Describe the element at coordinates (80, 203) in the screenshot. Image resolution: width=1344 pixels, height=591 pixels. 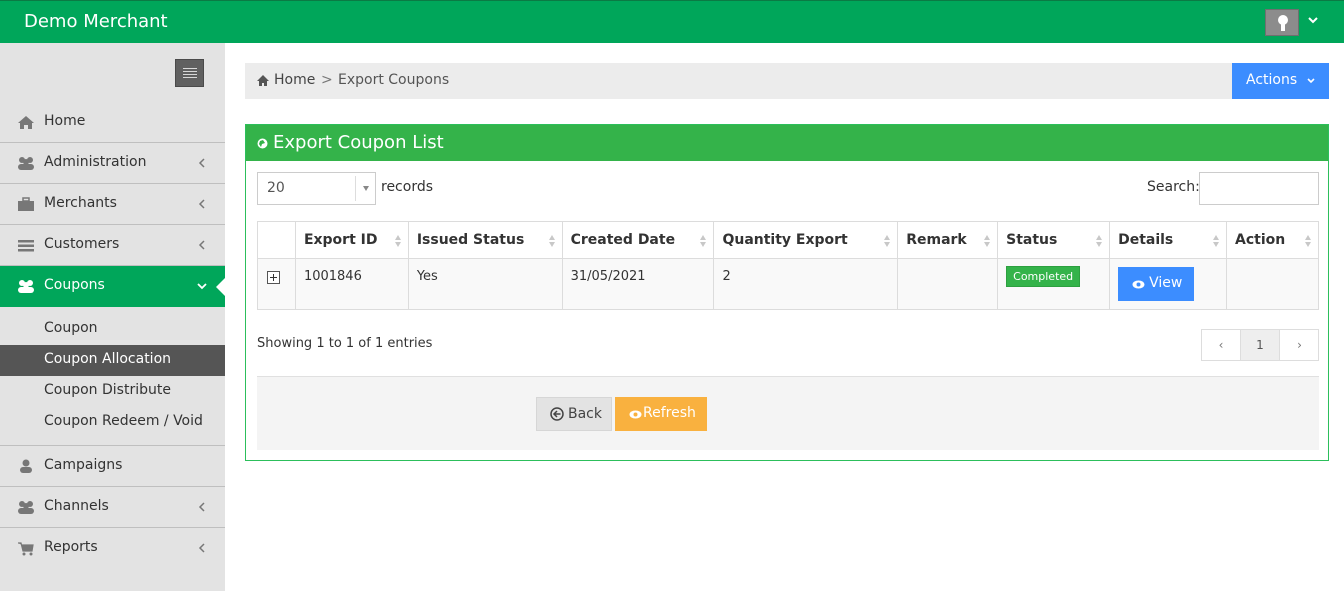
I see `sidebar-item-label: Merchants` at that location.